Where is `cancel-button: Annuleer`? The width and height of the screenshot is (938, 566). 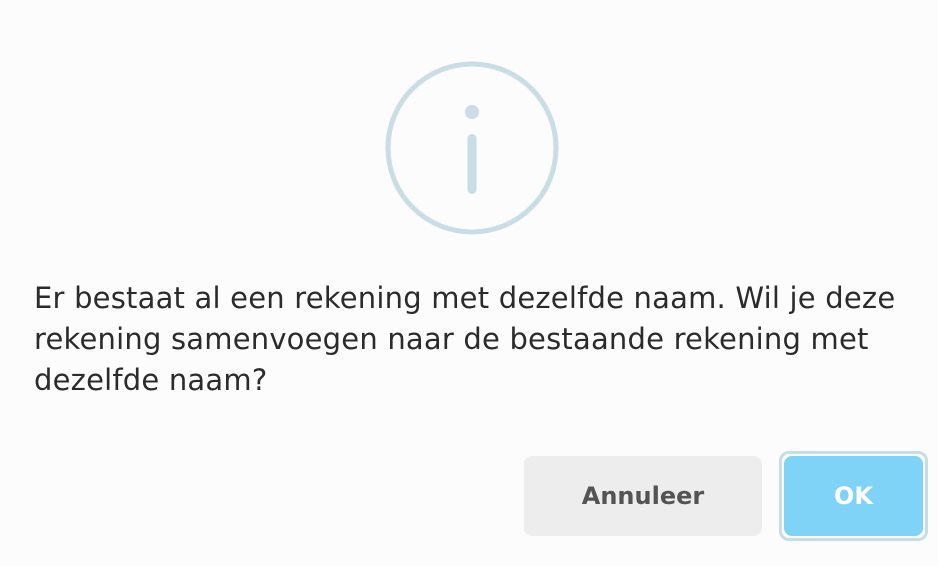
cancel-button: Annuleer is located at coordinates (643, 496).